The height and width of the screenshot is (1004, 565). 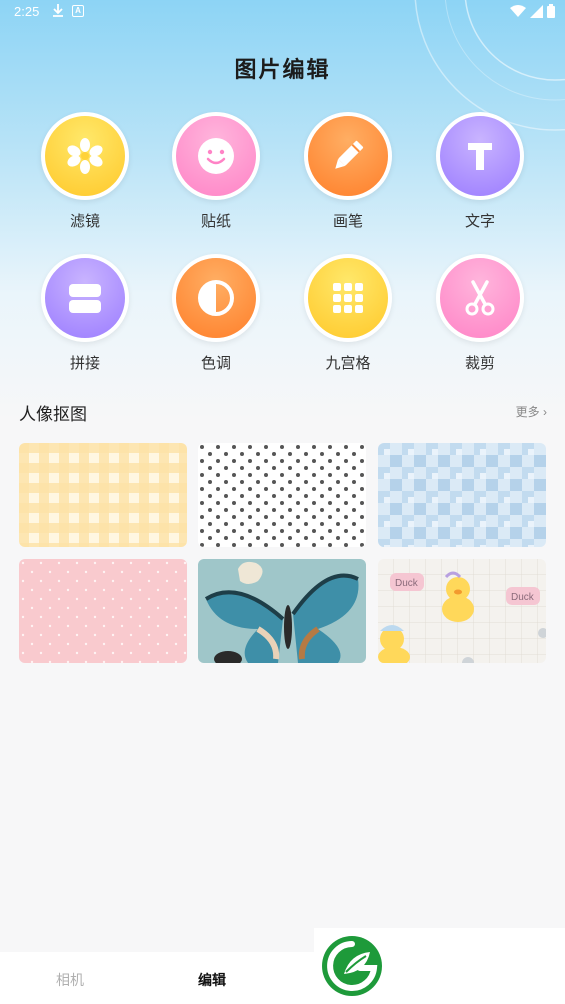 I want to click on tool-text: 文字, so click(x=480, y=171).